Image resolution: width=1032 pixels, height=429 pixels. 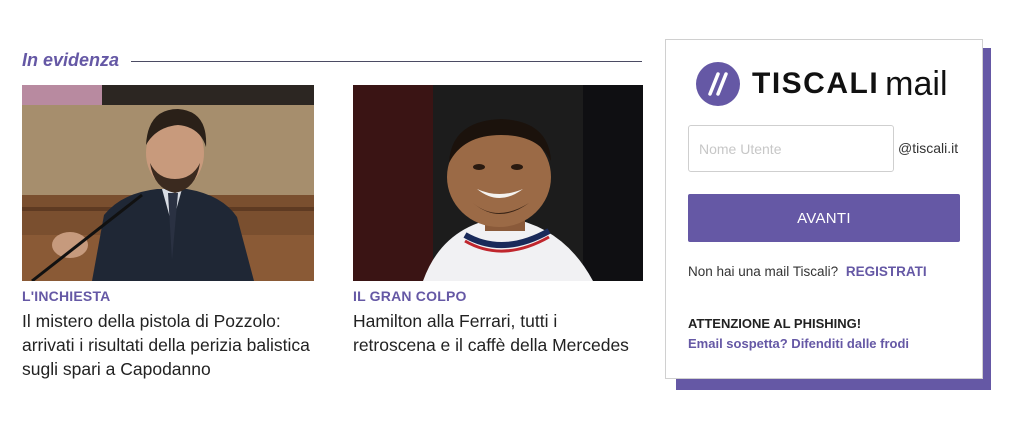 I want to click on section-divider, so click(x=386, y=61).